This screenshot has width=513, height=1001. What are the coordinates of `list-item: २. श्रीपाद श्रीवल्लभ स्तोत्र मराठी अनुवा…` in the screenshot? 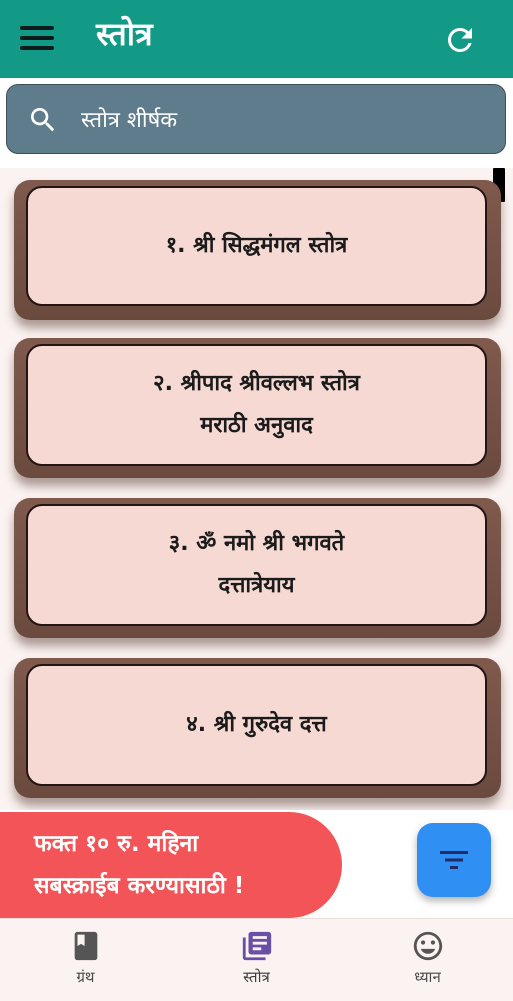 It's located at (256, 405).